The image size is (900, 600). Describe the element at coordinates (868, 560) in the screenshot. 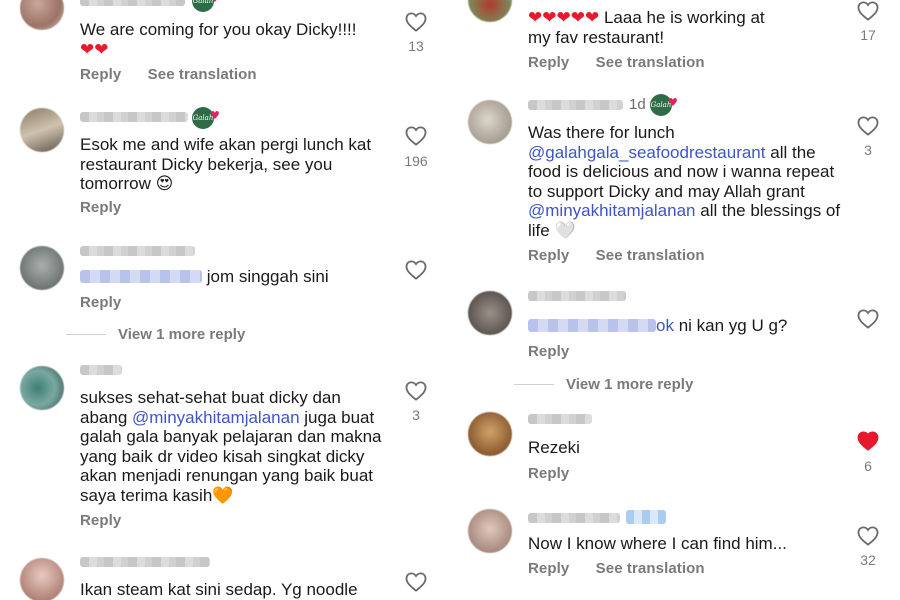

I see `like-count: 32` at that location.